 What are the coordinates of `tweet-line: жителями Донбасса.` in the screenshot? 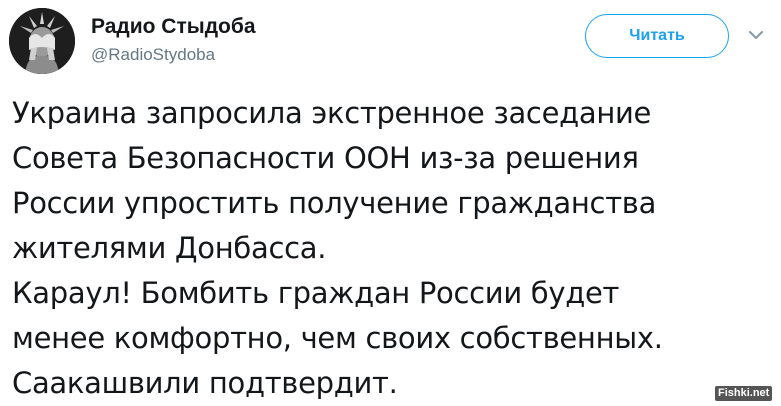 It's located at (169, 248).